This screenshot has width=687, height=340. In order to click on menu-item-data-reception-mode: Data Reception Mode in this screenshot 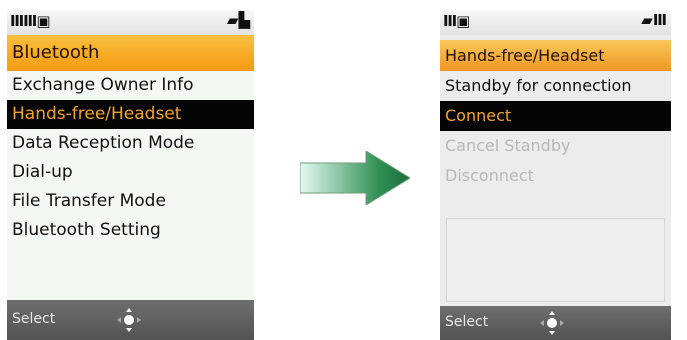, I will do `click(130, 143)`.